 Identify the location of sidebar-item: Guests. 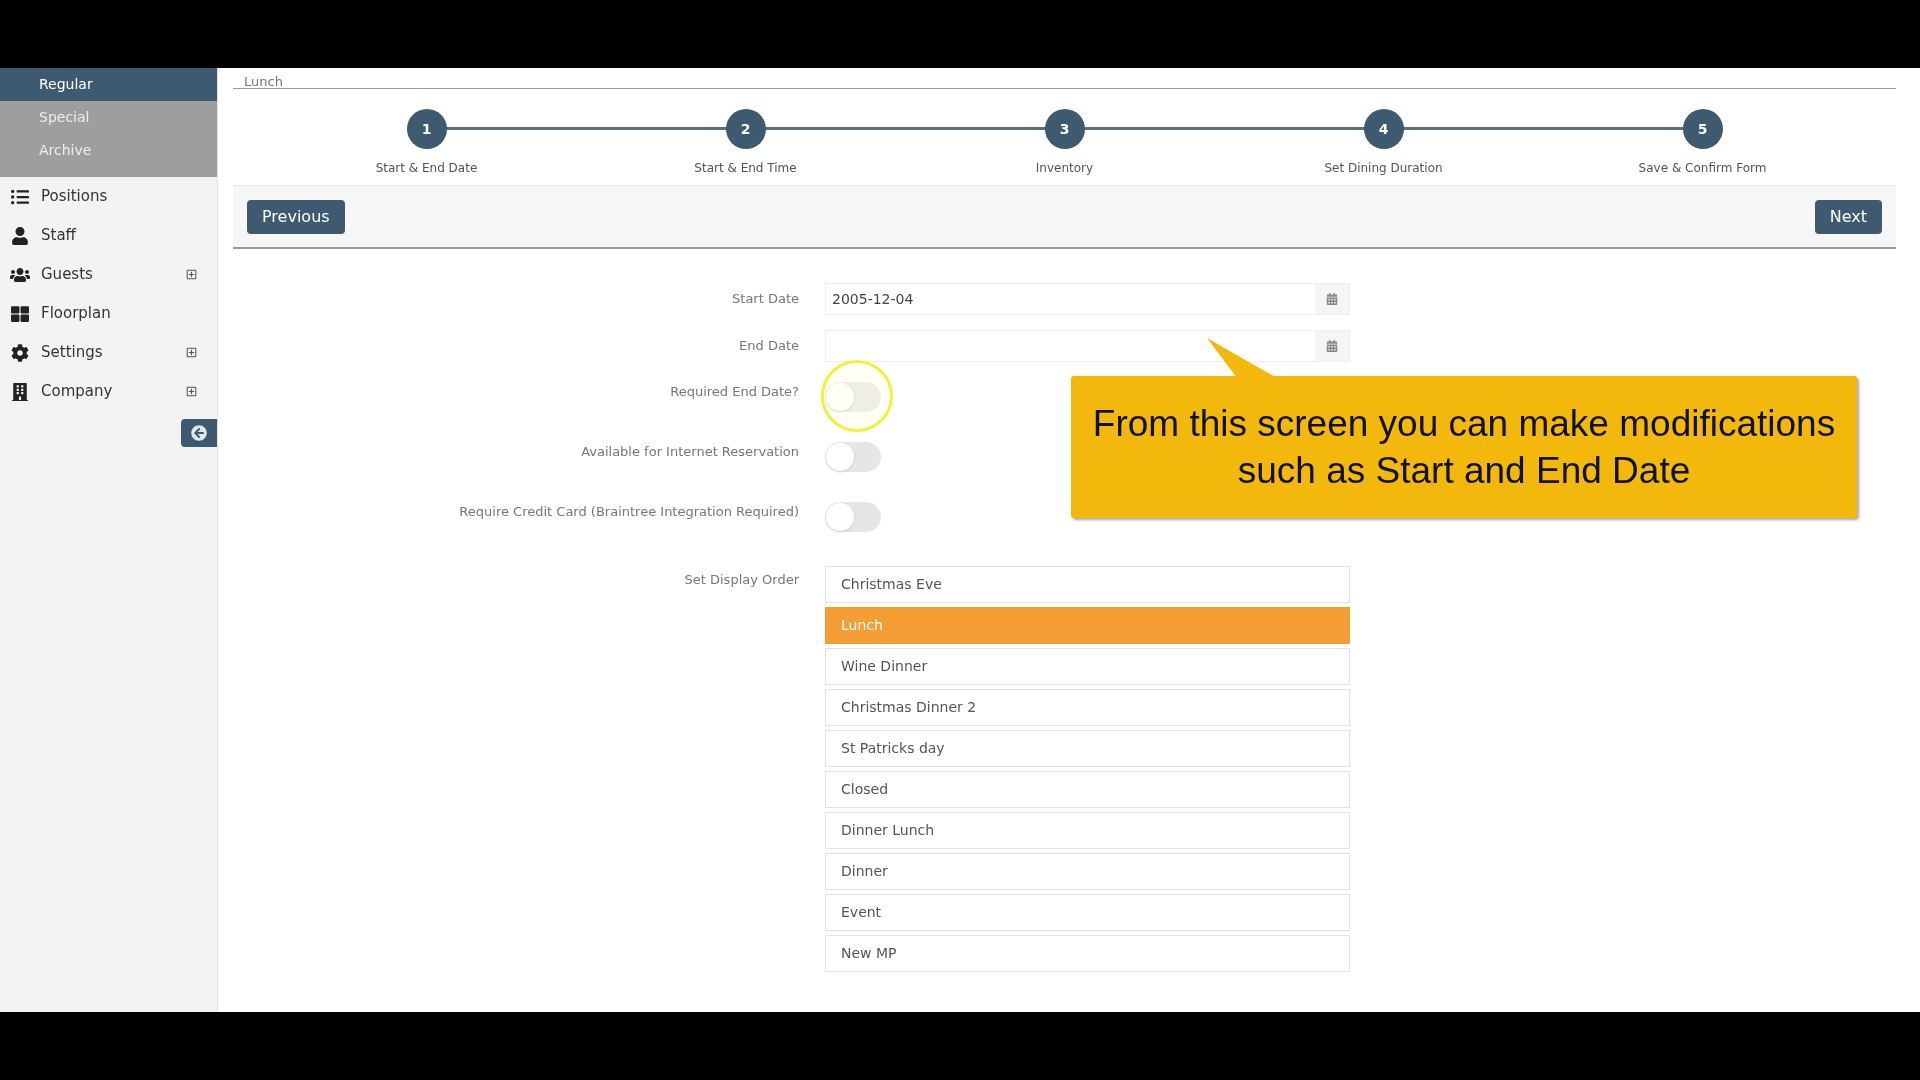
(113, 274).